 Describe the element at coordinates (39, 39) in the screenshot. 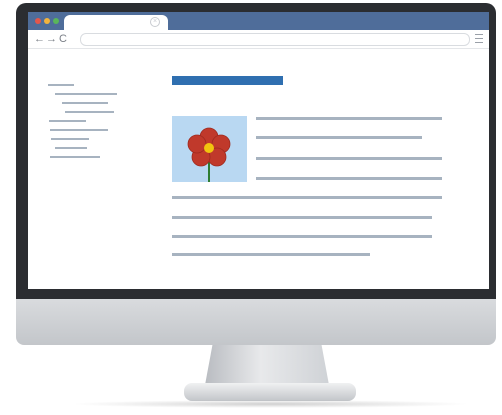

I see `back-arrow-icon: ←` at that location.